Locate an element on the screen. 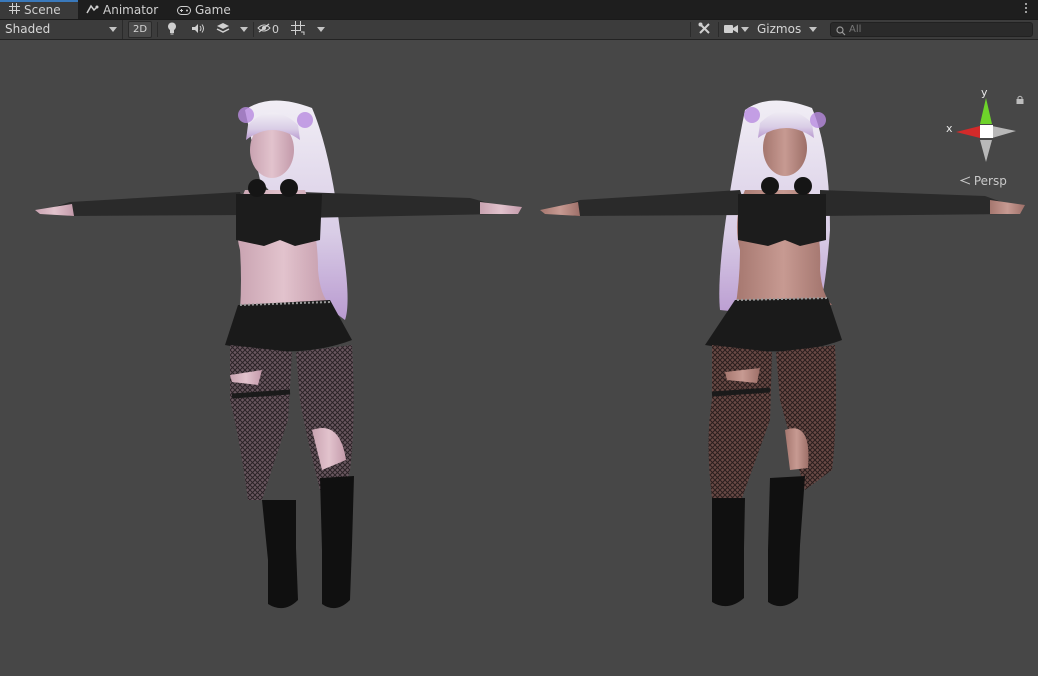 The image size is (1038, 676). audio-toggle is located at coordinates (198, 29).